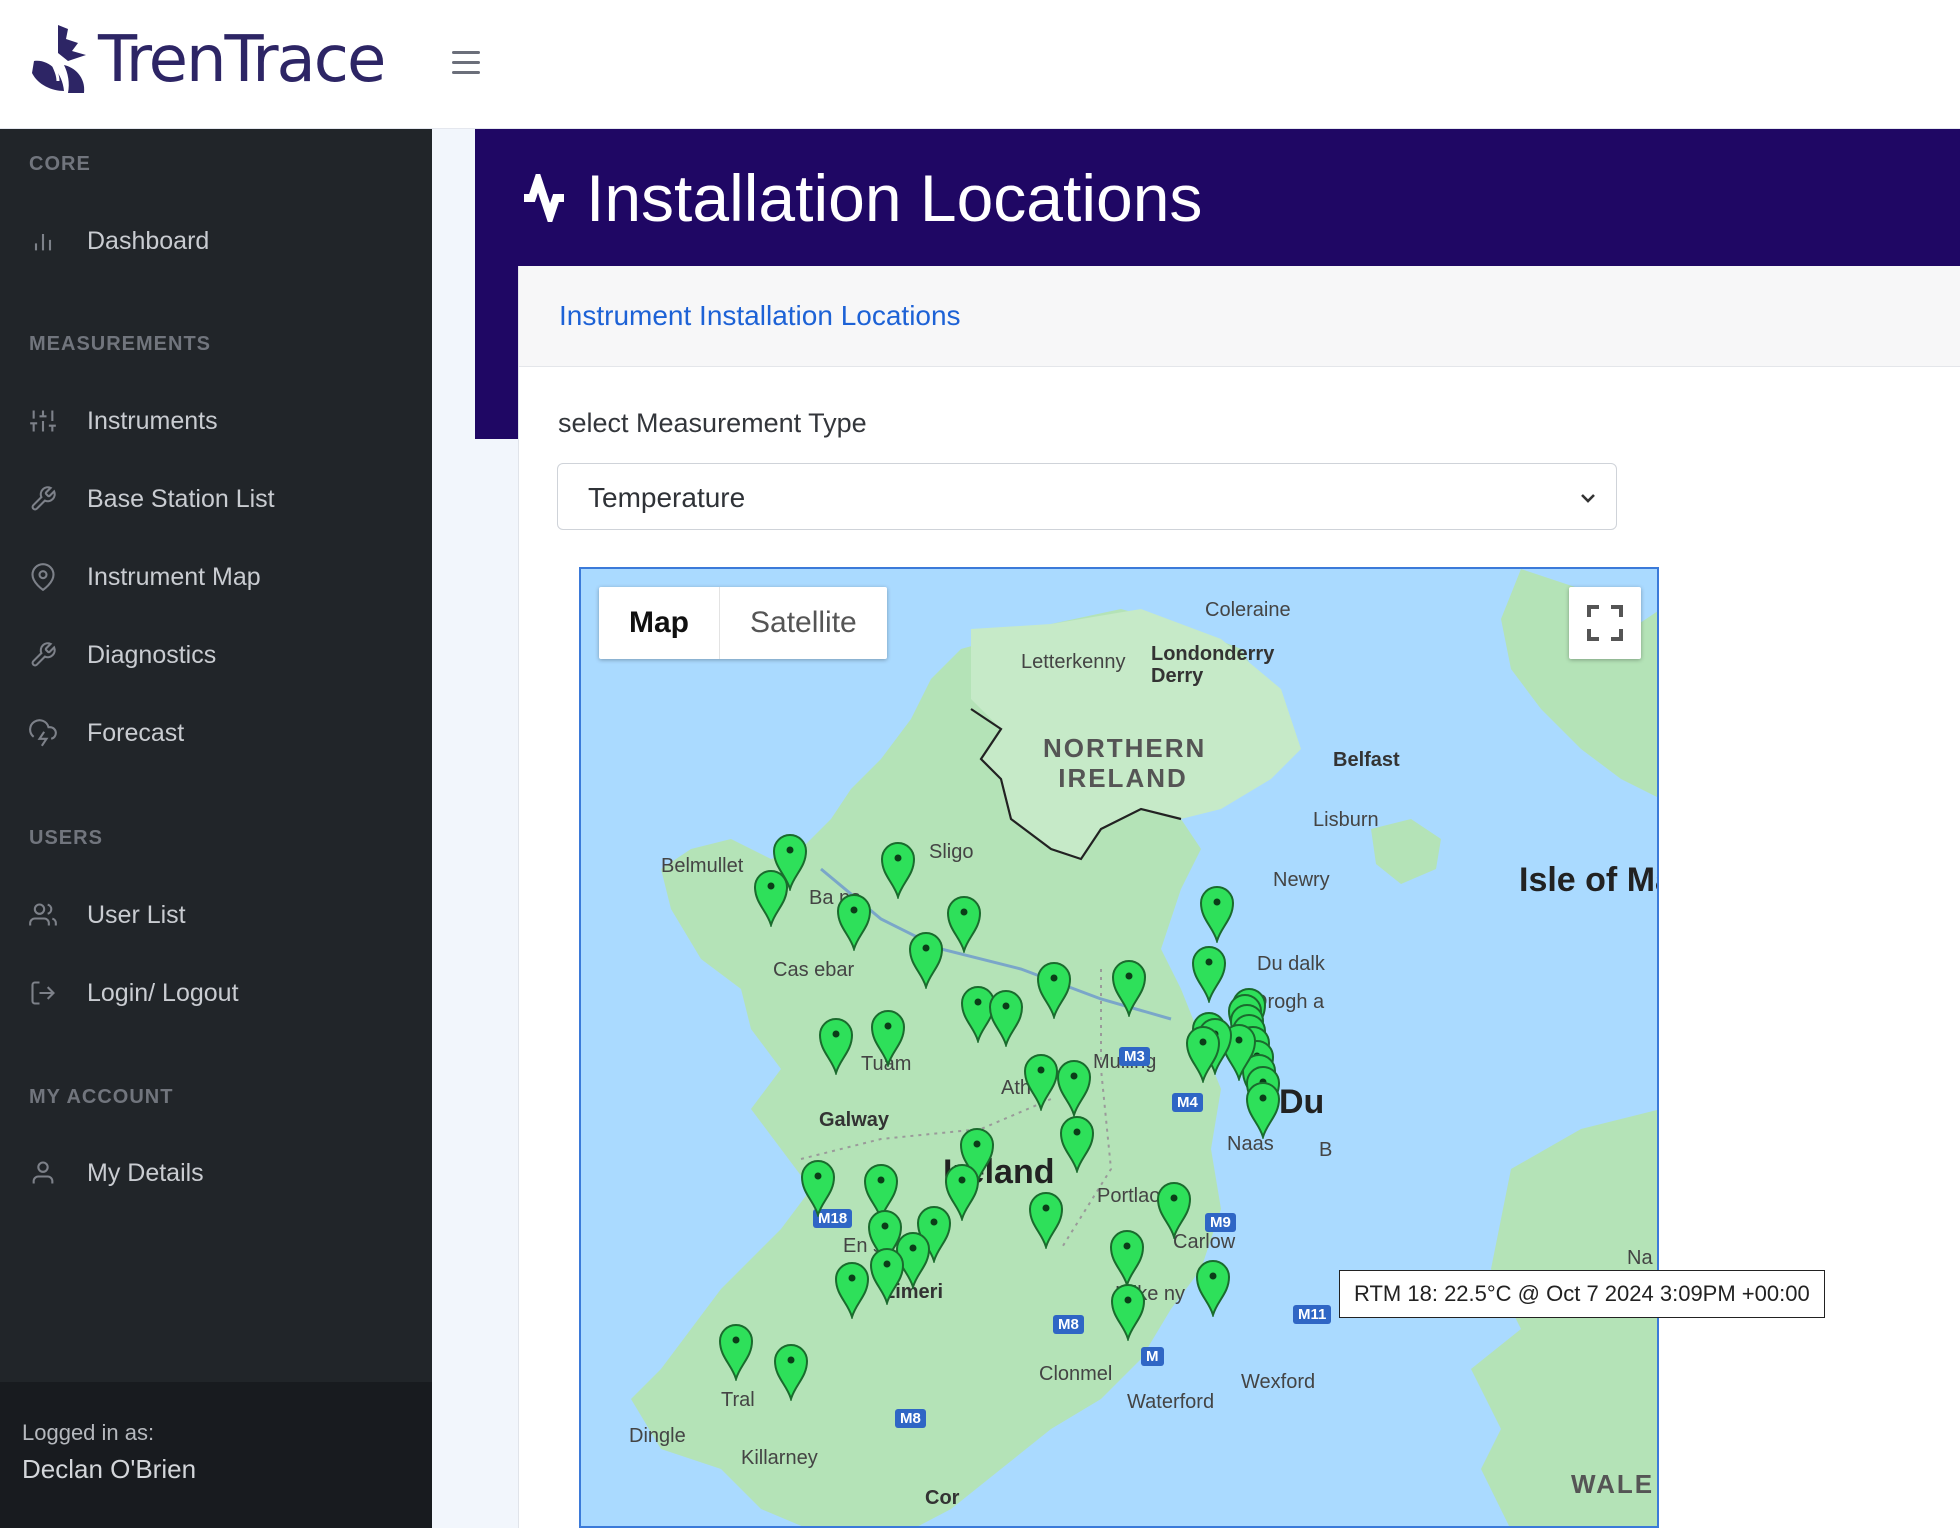  What do you see at coordinates (1278, 1382) in the screenshot?
I see `map-label-wexford: Wexford` at bounding box center [1278, 1382].